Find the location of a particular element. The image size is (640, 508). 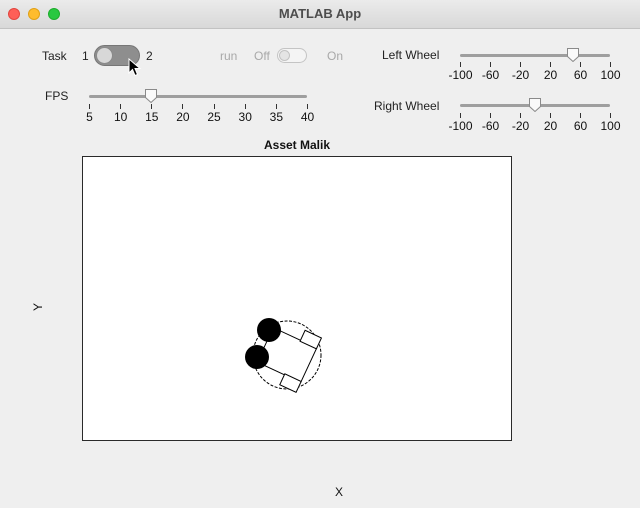

fps-slider is located at coordinates (198, 96).